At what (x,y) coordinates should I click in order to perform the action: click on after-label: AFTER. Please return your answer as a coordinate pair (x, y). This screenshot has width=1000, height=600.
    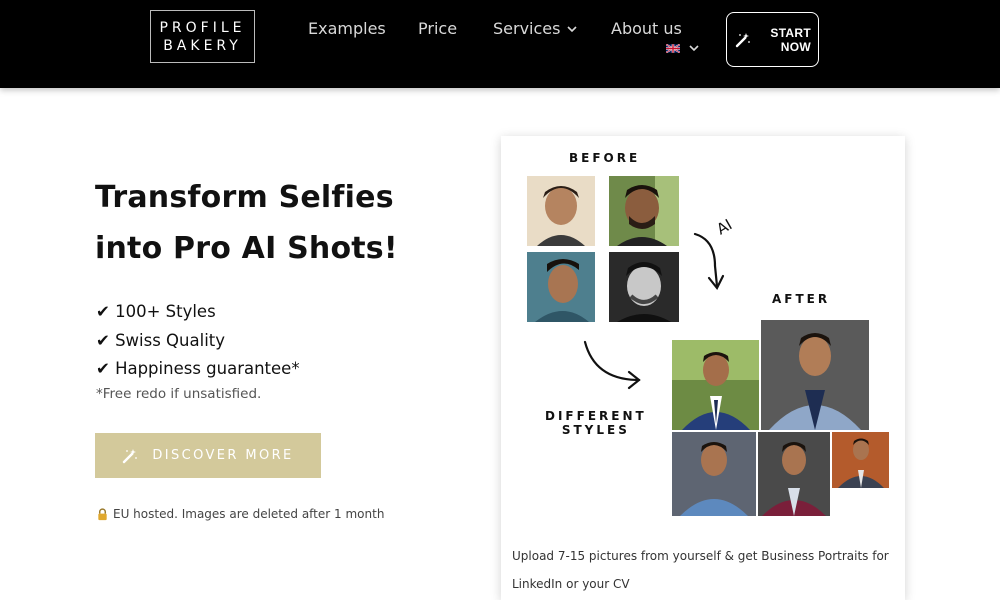
    Looking at the image, I should click on (801, 299).